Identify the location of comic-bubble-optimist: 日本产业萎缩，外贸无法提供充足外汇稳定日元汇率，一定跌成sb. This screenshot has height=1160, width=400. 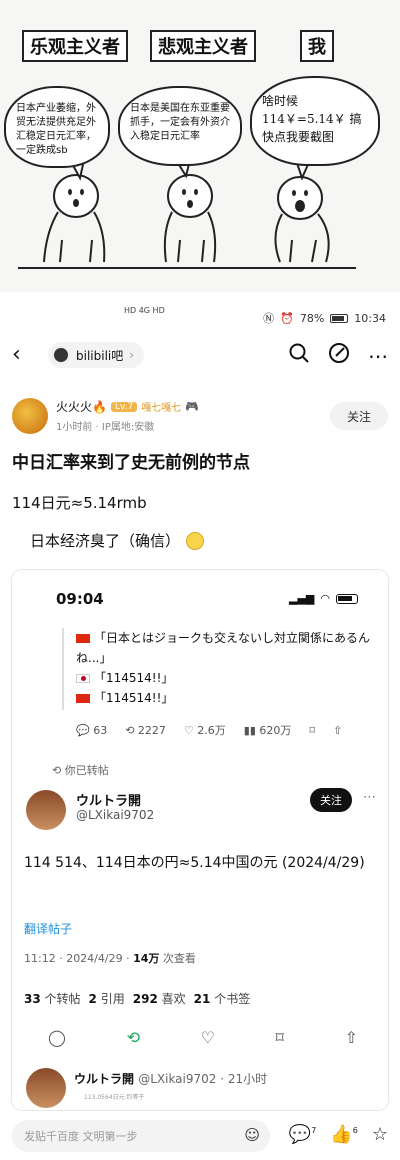
(57, 127).